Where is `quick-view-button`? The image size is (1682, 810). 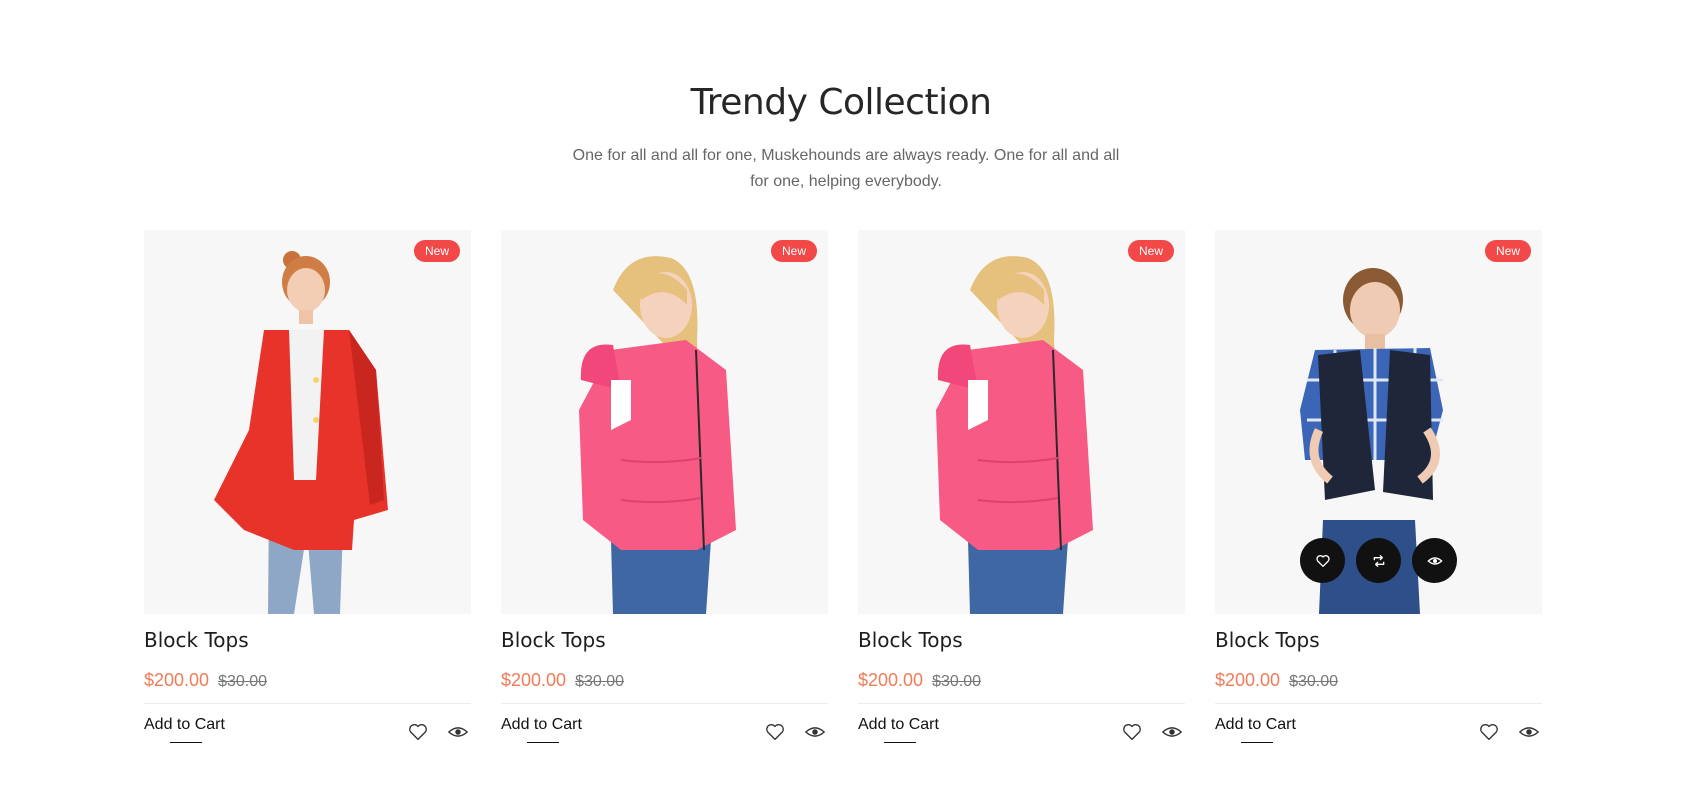
quick-view-button is located at coordinates (1434, 560).